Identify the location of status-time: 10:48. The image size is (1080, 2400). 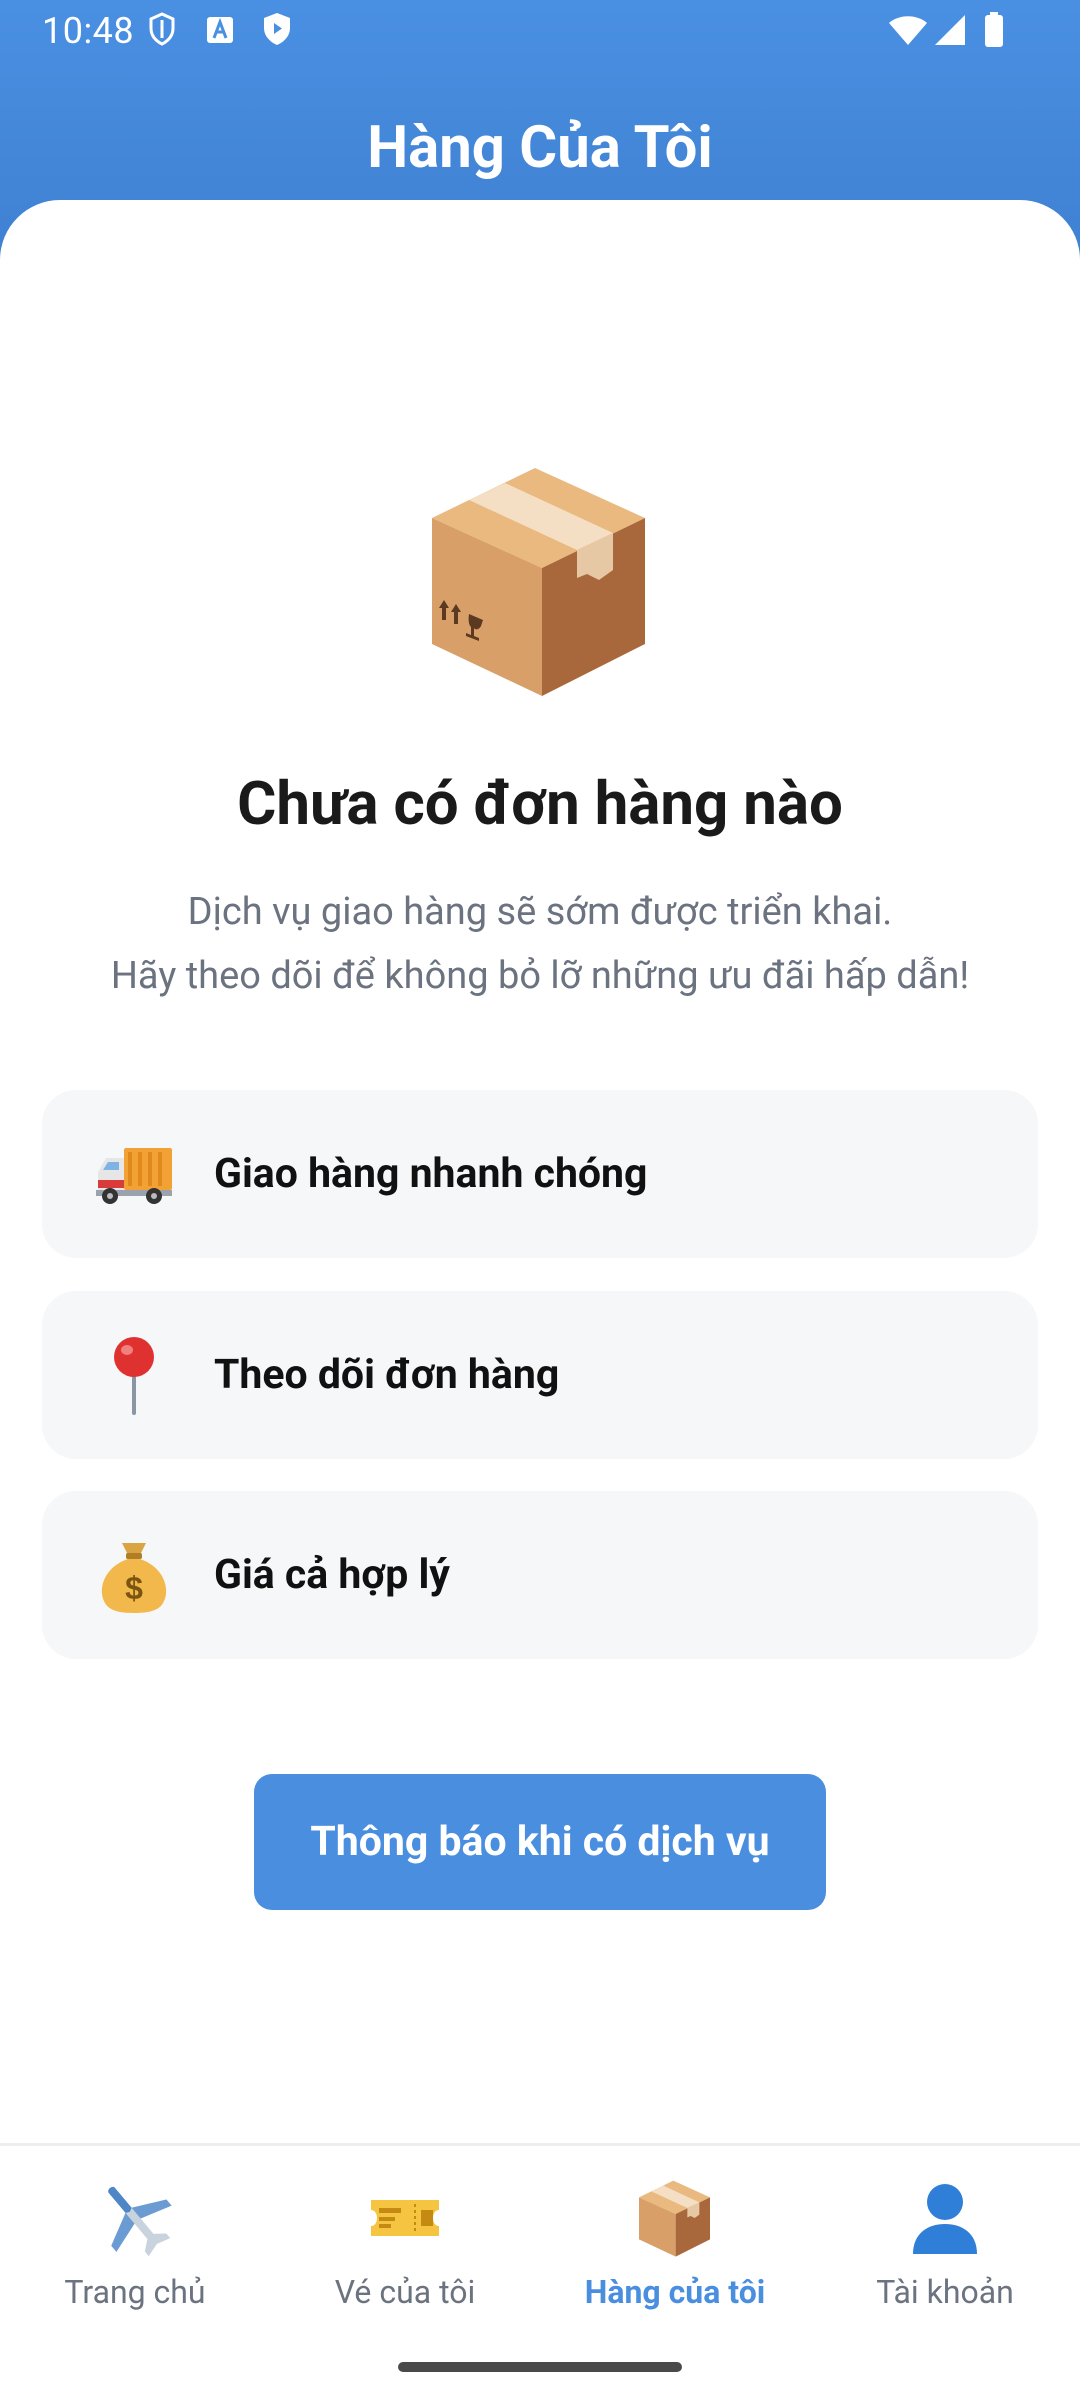
(88, 31).